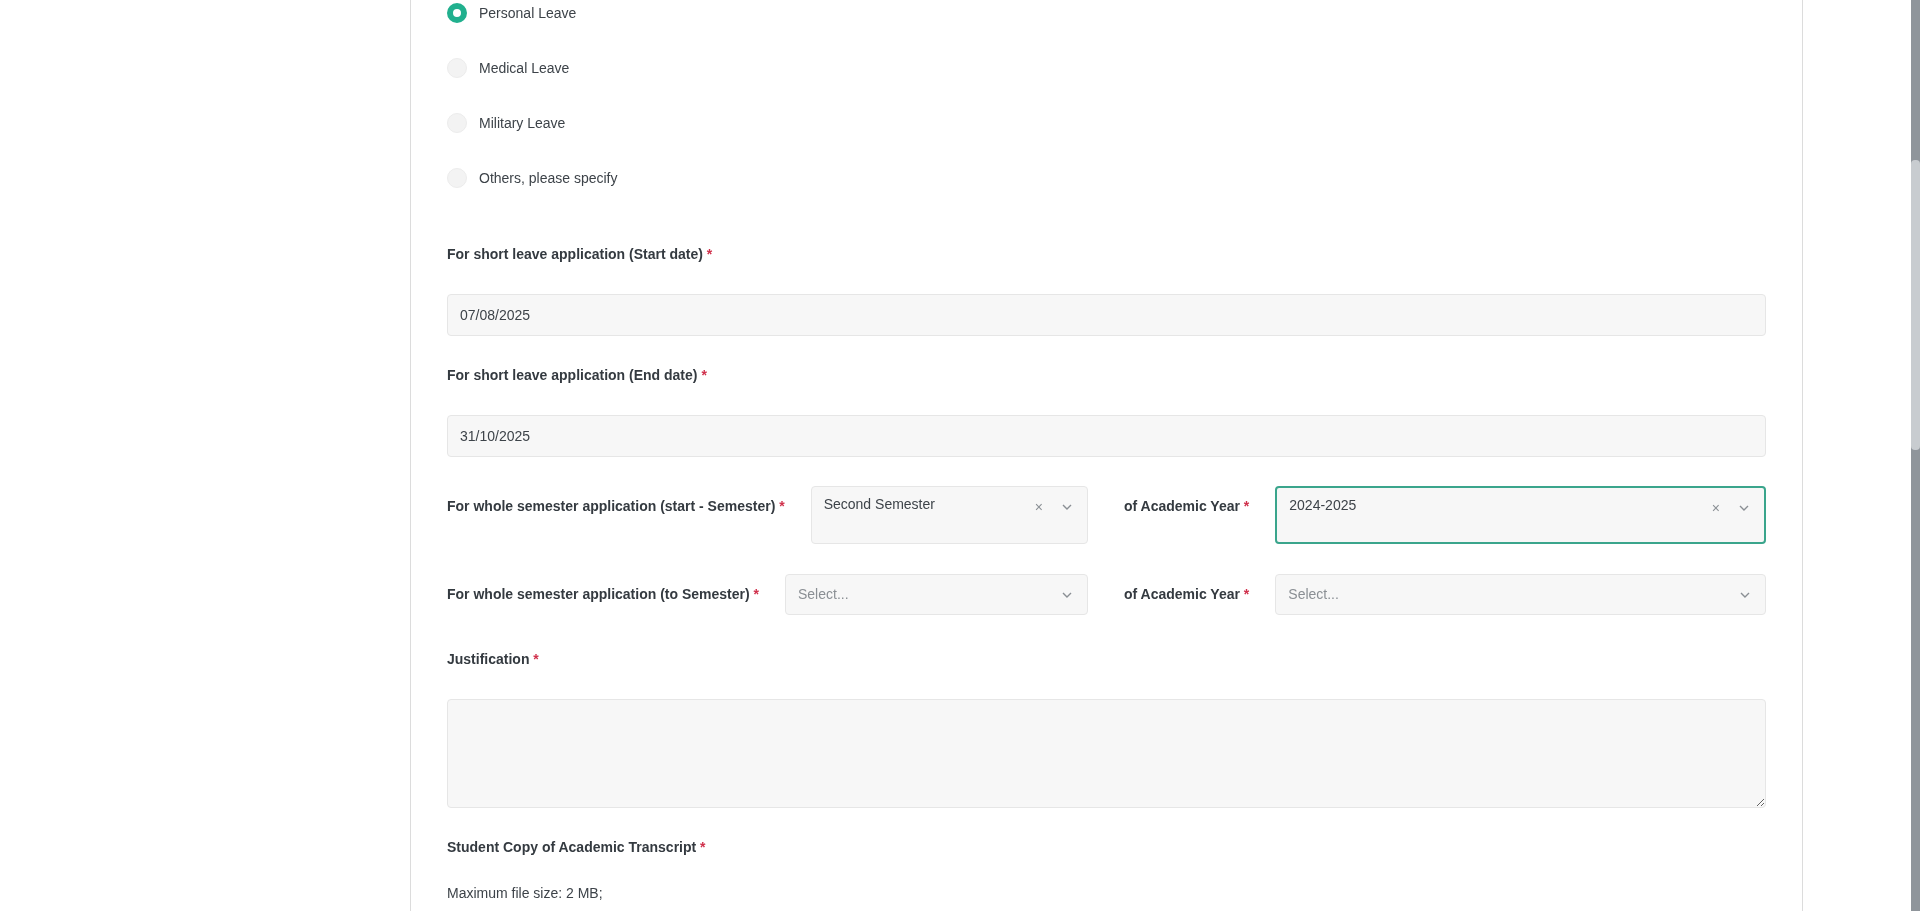  Describe the element at coordinates (493, 659) in the screenshot. I see `field-label: Justification *` at that location.